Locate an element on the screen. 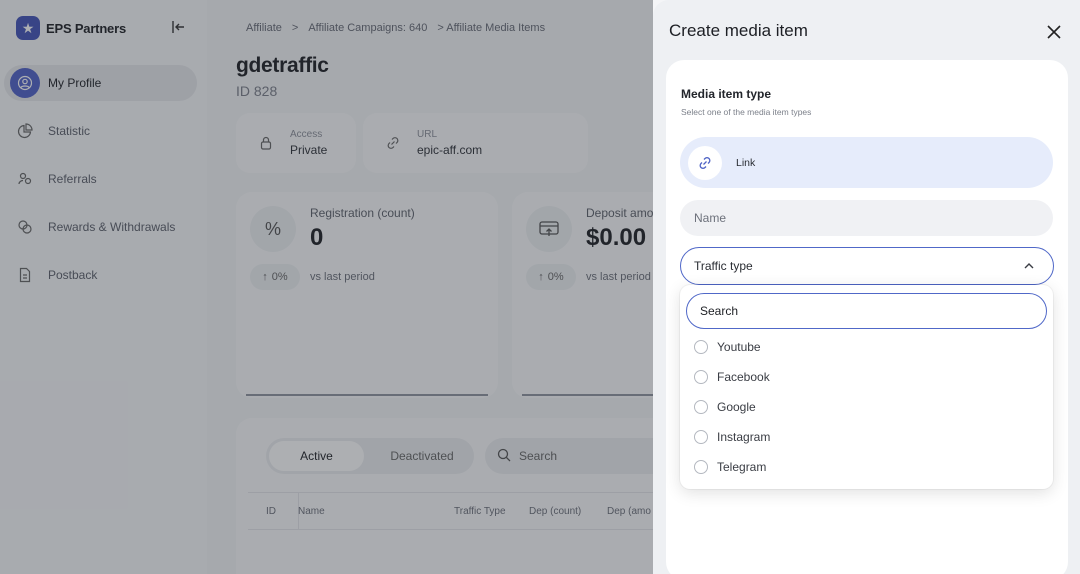  close-icon is located at coordinates (1054, 32).